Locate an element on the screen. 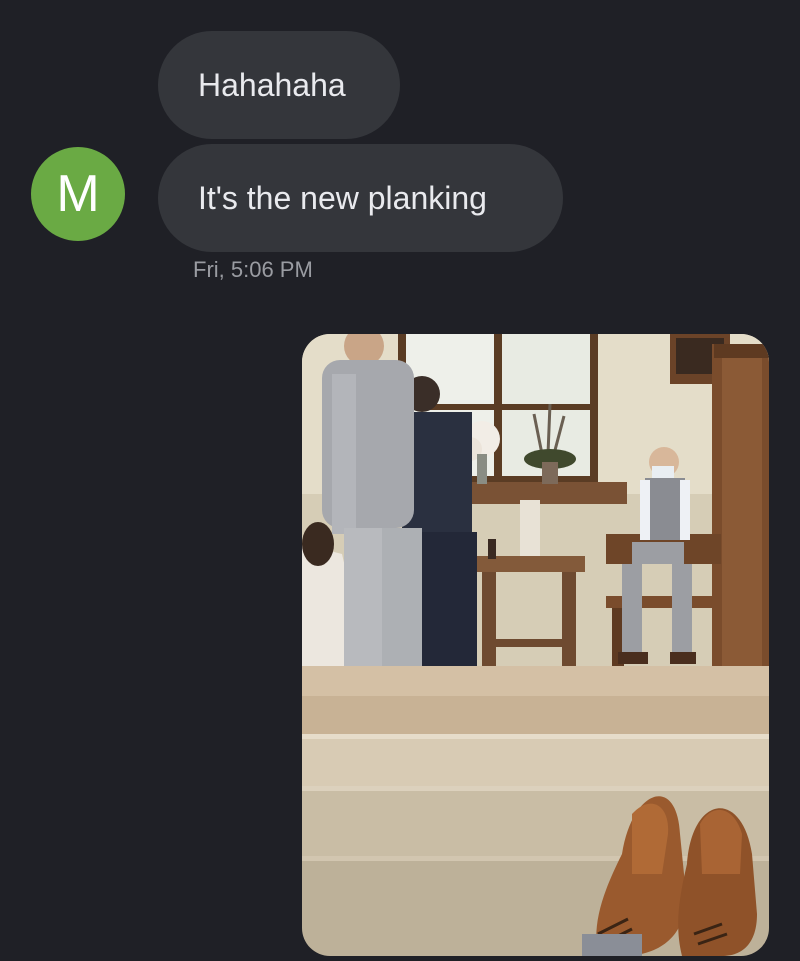  avatar-letter: M is located at coordinates (78, 194).